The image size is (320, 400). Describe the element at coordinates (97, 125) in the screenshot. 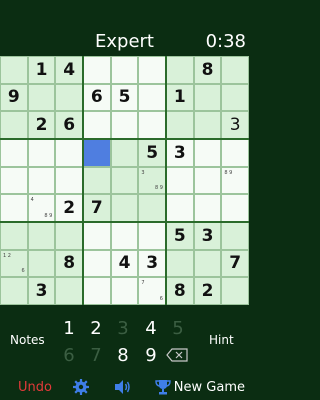

I see `cell-r3-c4` at that location.